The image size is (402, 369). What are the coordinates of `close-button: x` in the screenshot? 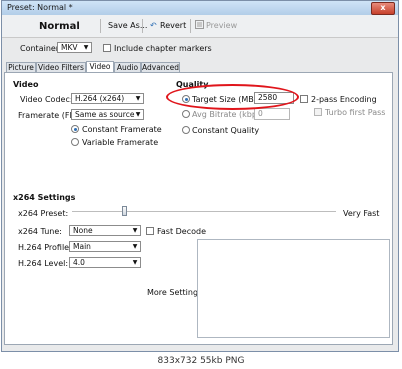 It's located at (383, 8).